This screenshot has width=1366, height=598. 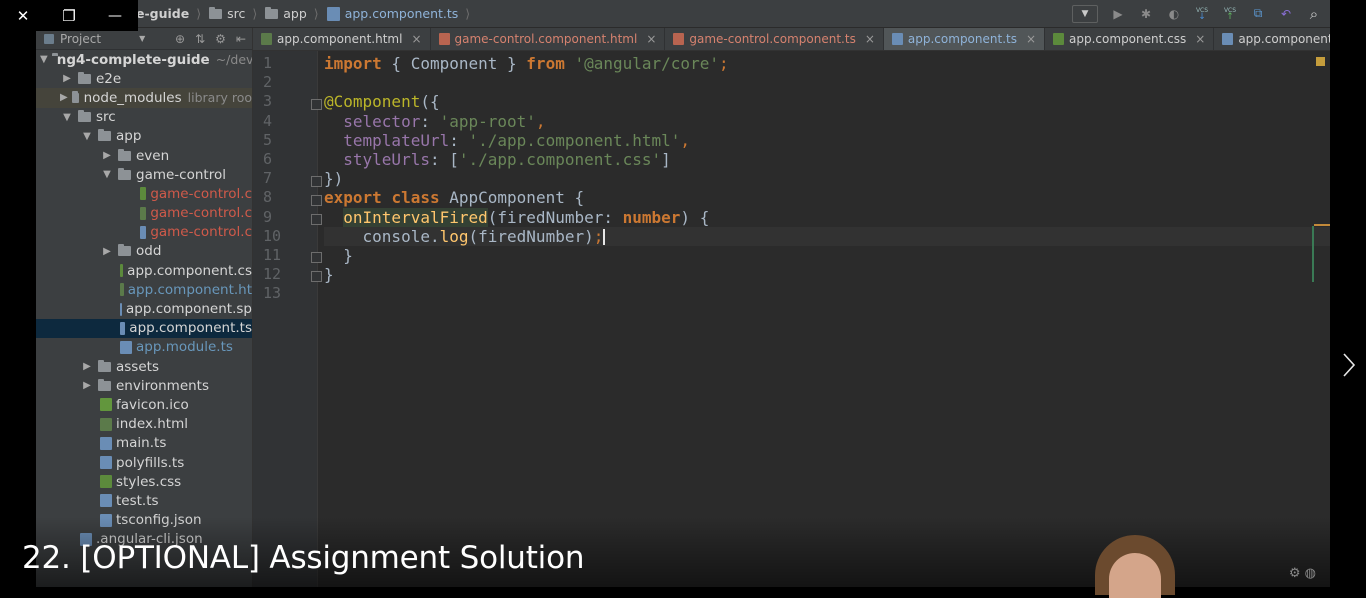 What do you see at coordinates (80, 39) in the screenshot?
I see `project-view-label: Project` at bounding box center [80, 39].